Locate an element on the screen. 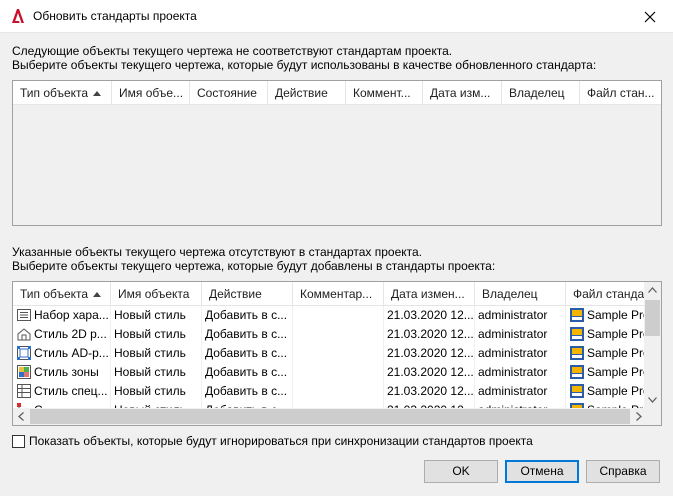 The image size is (673, 496). grid1-col-action: Действие is located at coordinates (307, 93).